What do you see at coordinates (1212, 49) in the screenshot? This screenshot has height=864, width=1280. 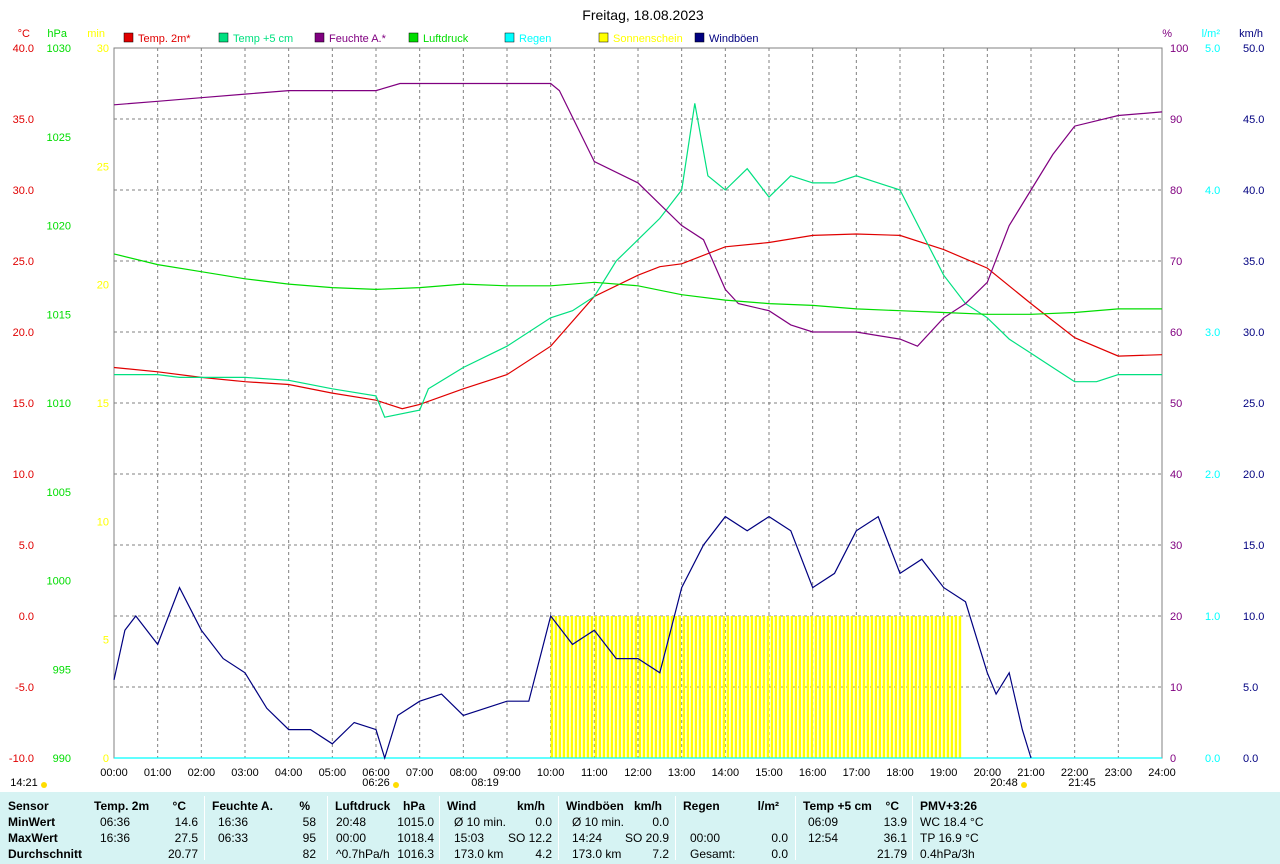 I see `tick-rain: 5.0` at bounding box center [1212, 49].